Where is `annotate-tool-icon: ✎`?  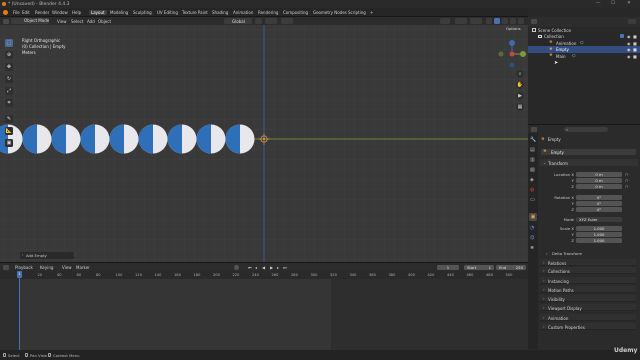
annotate-tool-icon: ✎ is located at coordinates (9, 119).